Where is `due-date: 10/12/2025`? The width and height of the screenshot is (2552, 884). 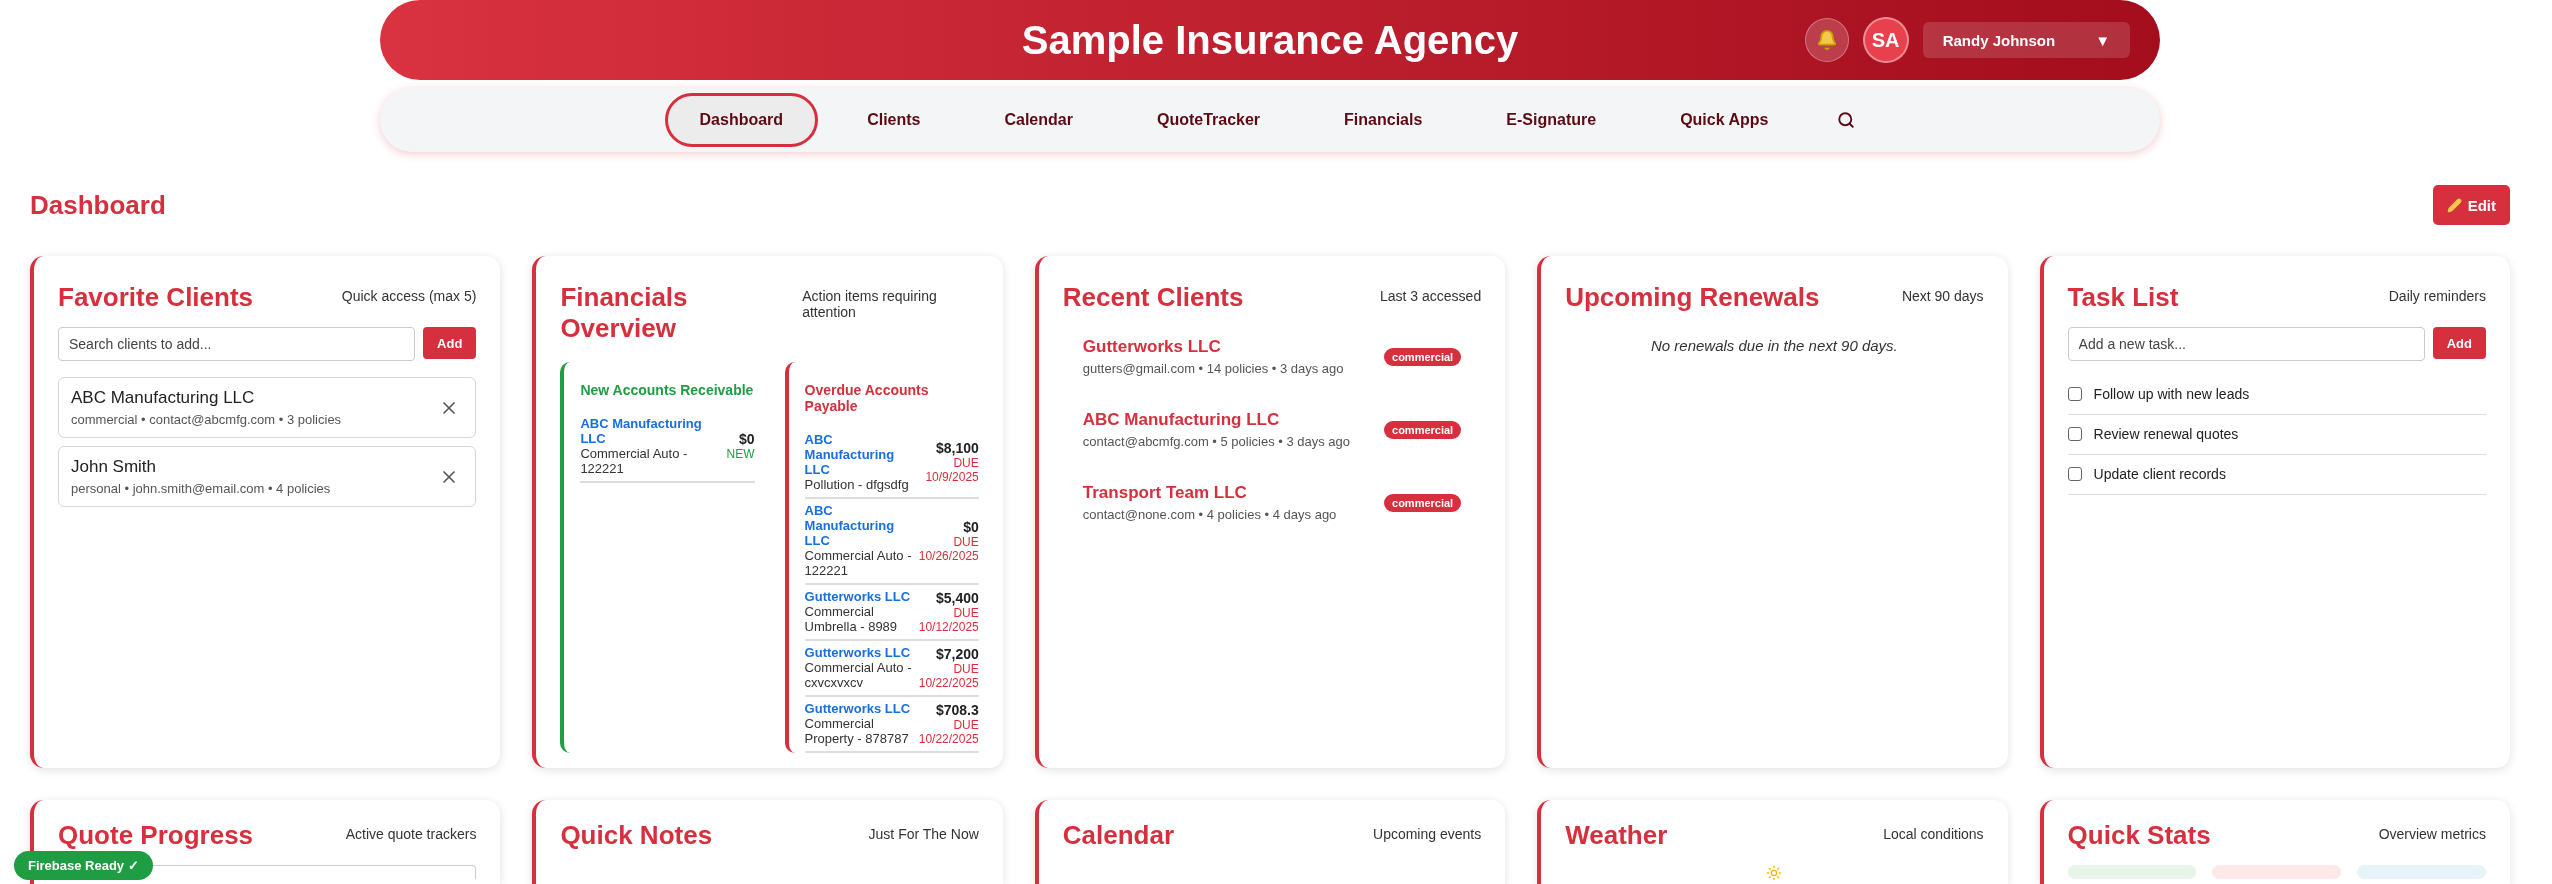
due-date: 10/12/2025 is located at coordinates (948, 626).